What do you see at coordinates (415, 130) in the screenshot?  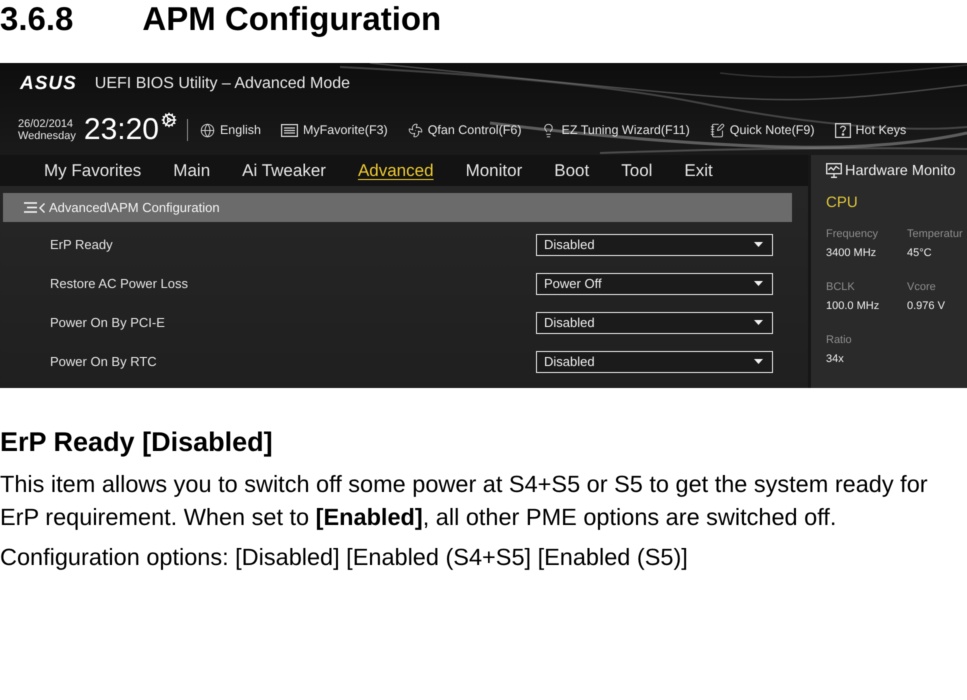 I see `fan-icon` at bounding box center [415, 130].